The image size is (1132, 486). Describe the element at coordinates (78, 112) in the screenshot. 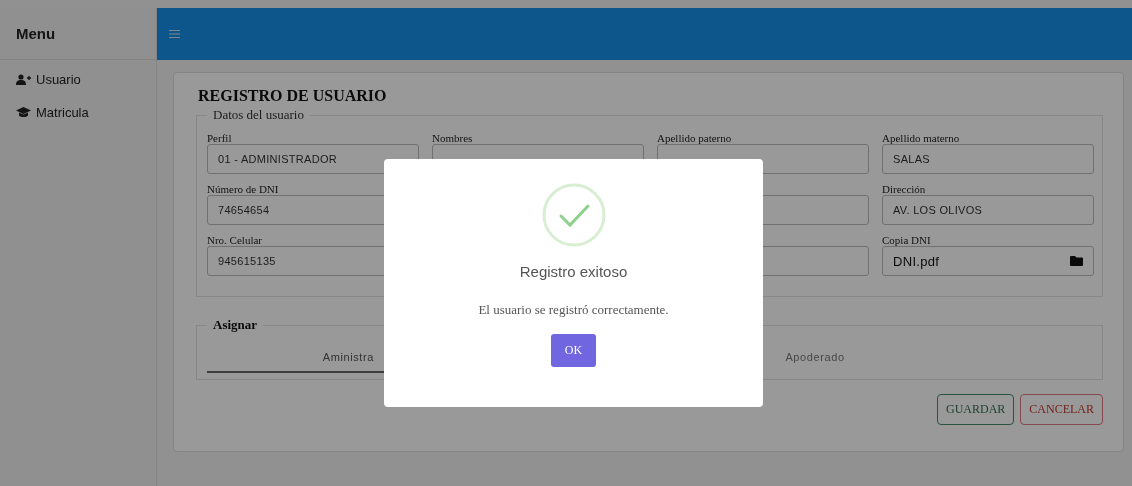

I see `sidebar-item: Matricula` at that location.